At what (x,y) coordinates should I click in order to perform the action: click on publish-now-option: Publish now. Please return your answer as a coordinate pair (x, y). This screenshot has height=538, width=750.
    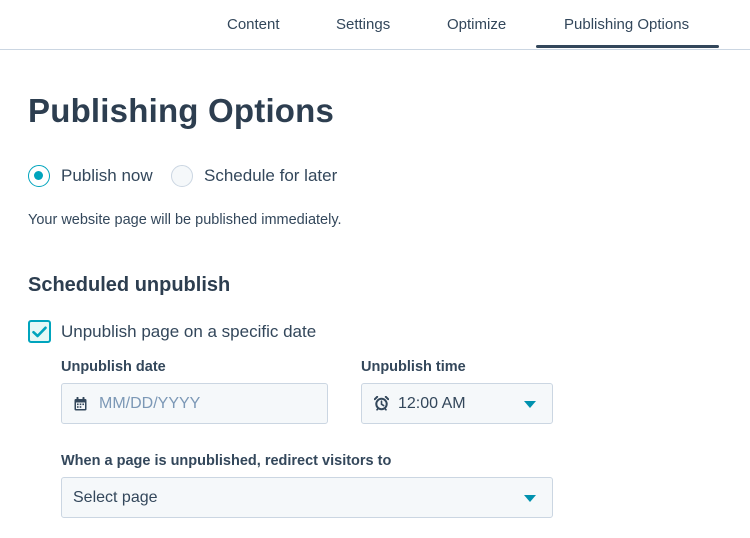
    Looking at the image, I should click on (90, 176).